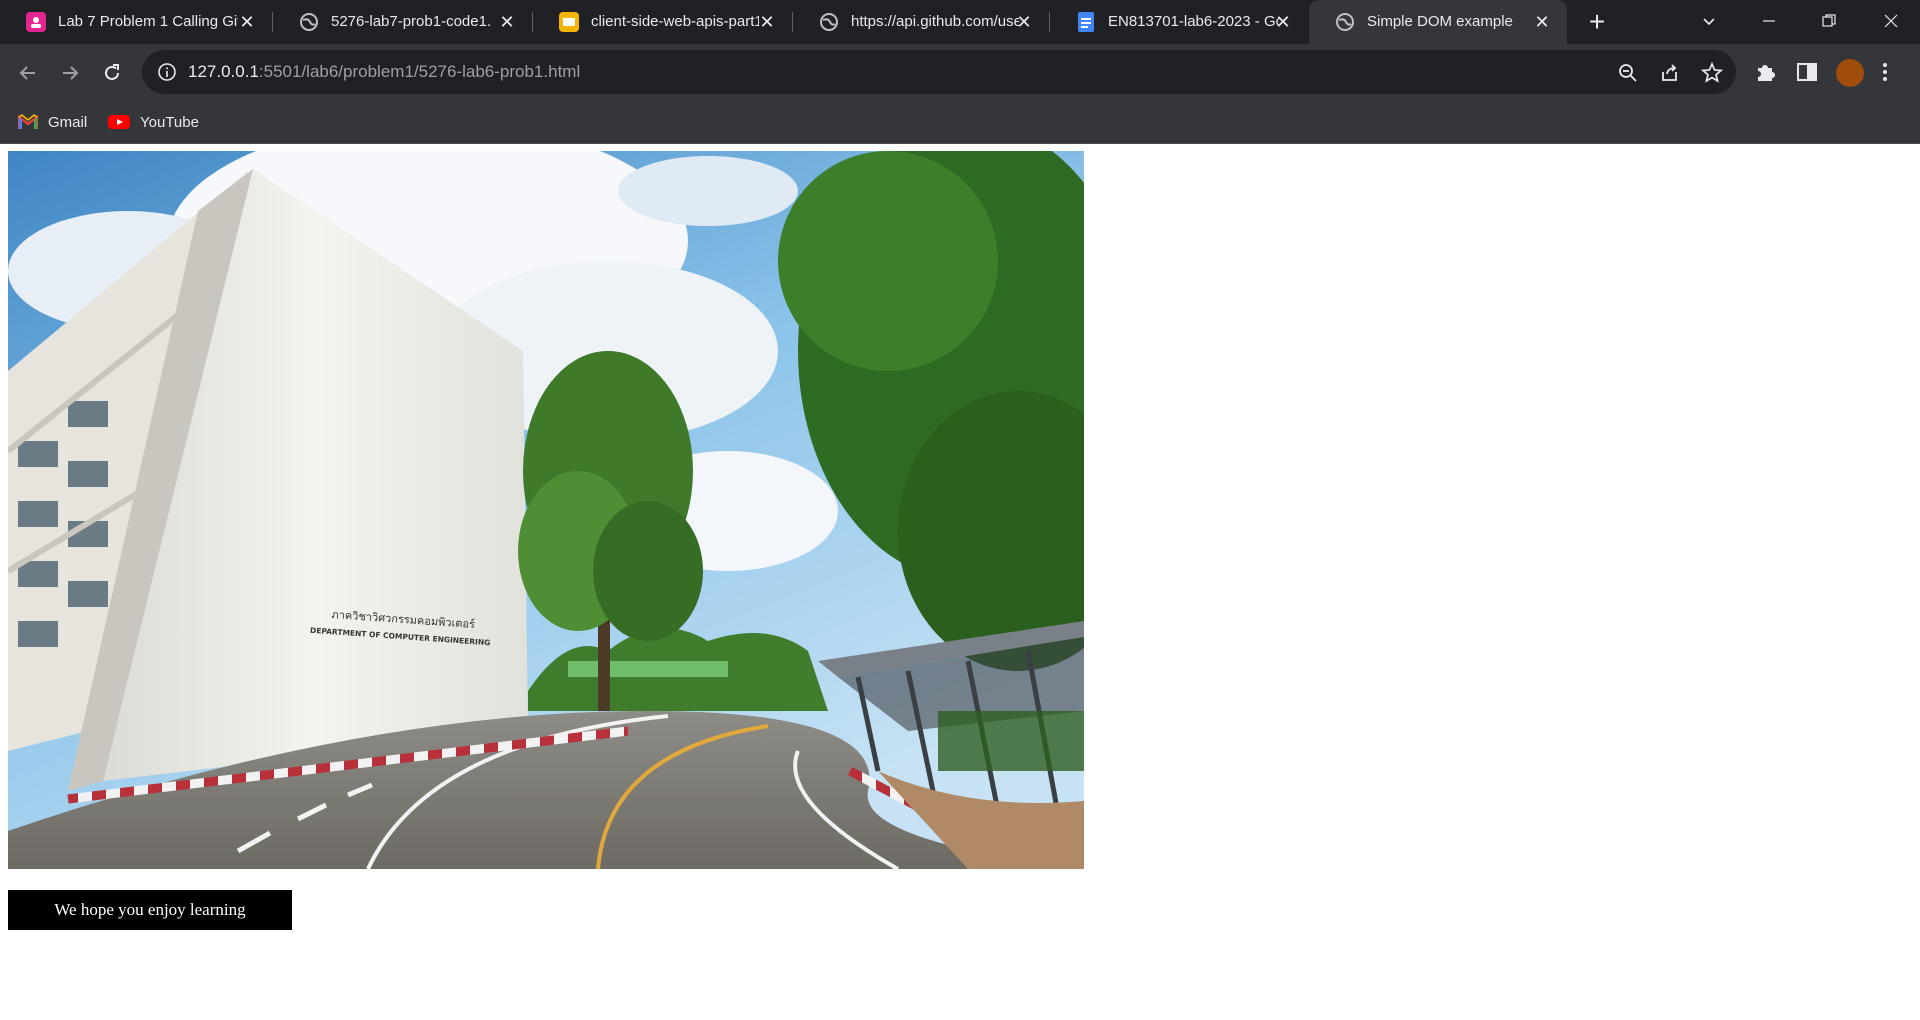 The width and height of the screenshot is (1920, 1020). What do you see at coordinates (1670, 73) in the screenshot?
I see `share-icon` at bounding box center [1670, 73].